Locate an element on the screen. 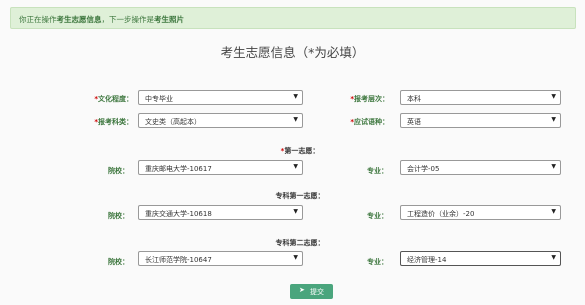 The height and width of the screenshot is (305, 585). category-select: 文史类（高起本） ▼ is located at coordinates (220, 120).